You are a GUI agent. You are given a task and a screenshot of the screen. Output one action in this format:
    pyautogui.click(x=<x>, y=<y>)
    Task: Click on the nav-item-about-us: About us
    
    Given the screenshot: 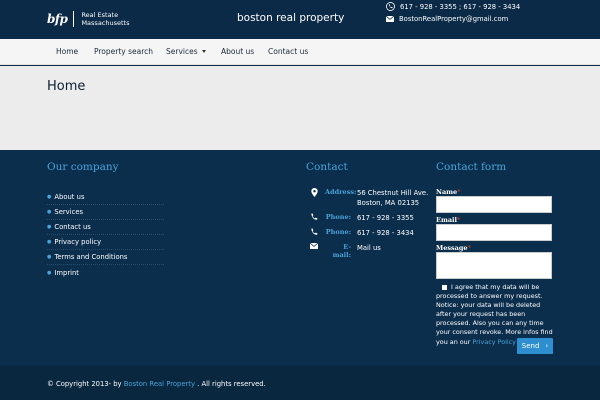 What is the action you would take?
    pyautogui.click(x=237, y=52)
    